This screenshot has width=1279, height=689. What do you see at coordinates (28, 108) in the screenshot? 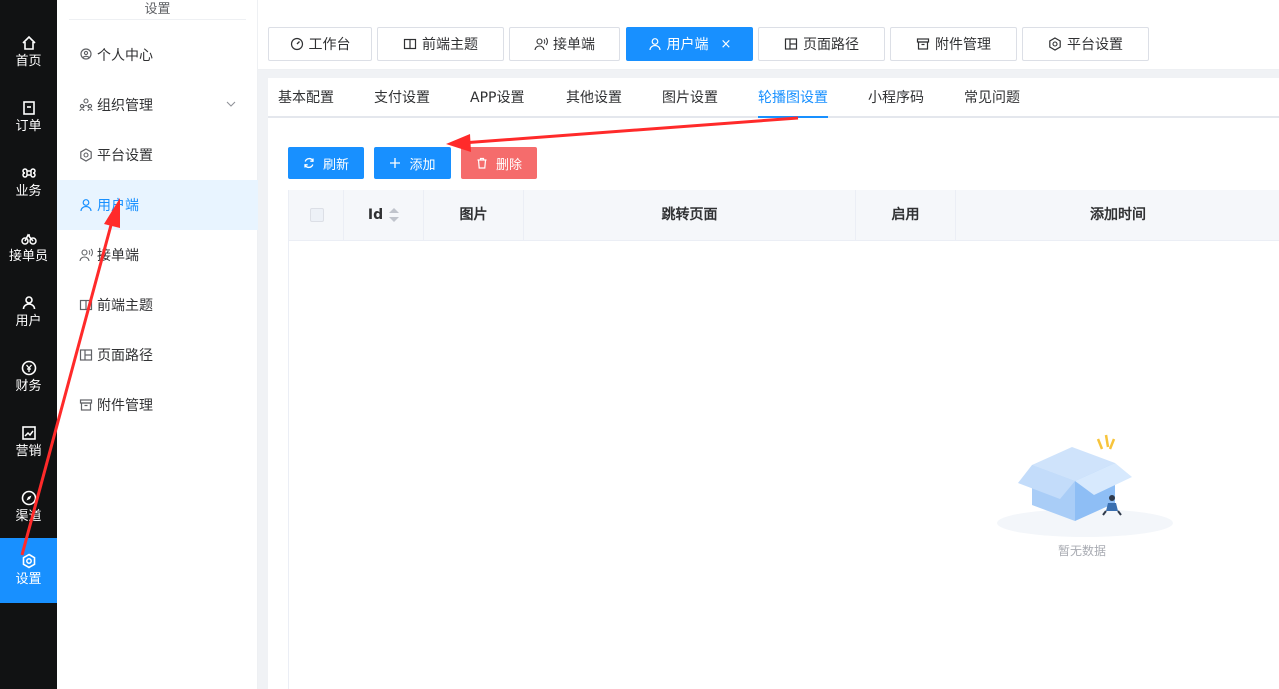
I see `order-icon` at bounding box center [28, 108].